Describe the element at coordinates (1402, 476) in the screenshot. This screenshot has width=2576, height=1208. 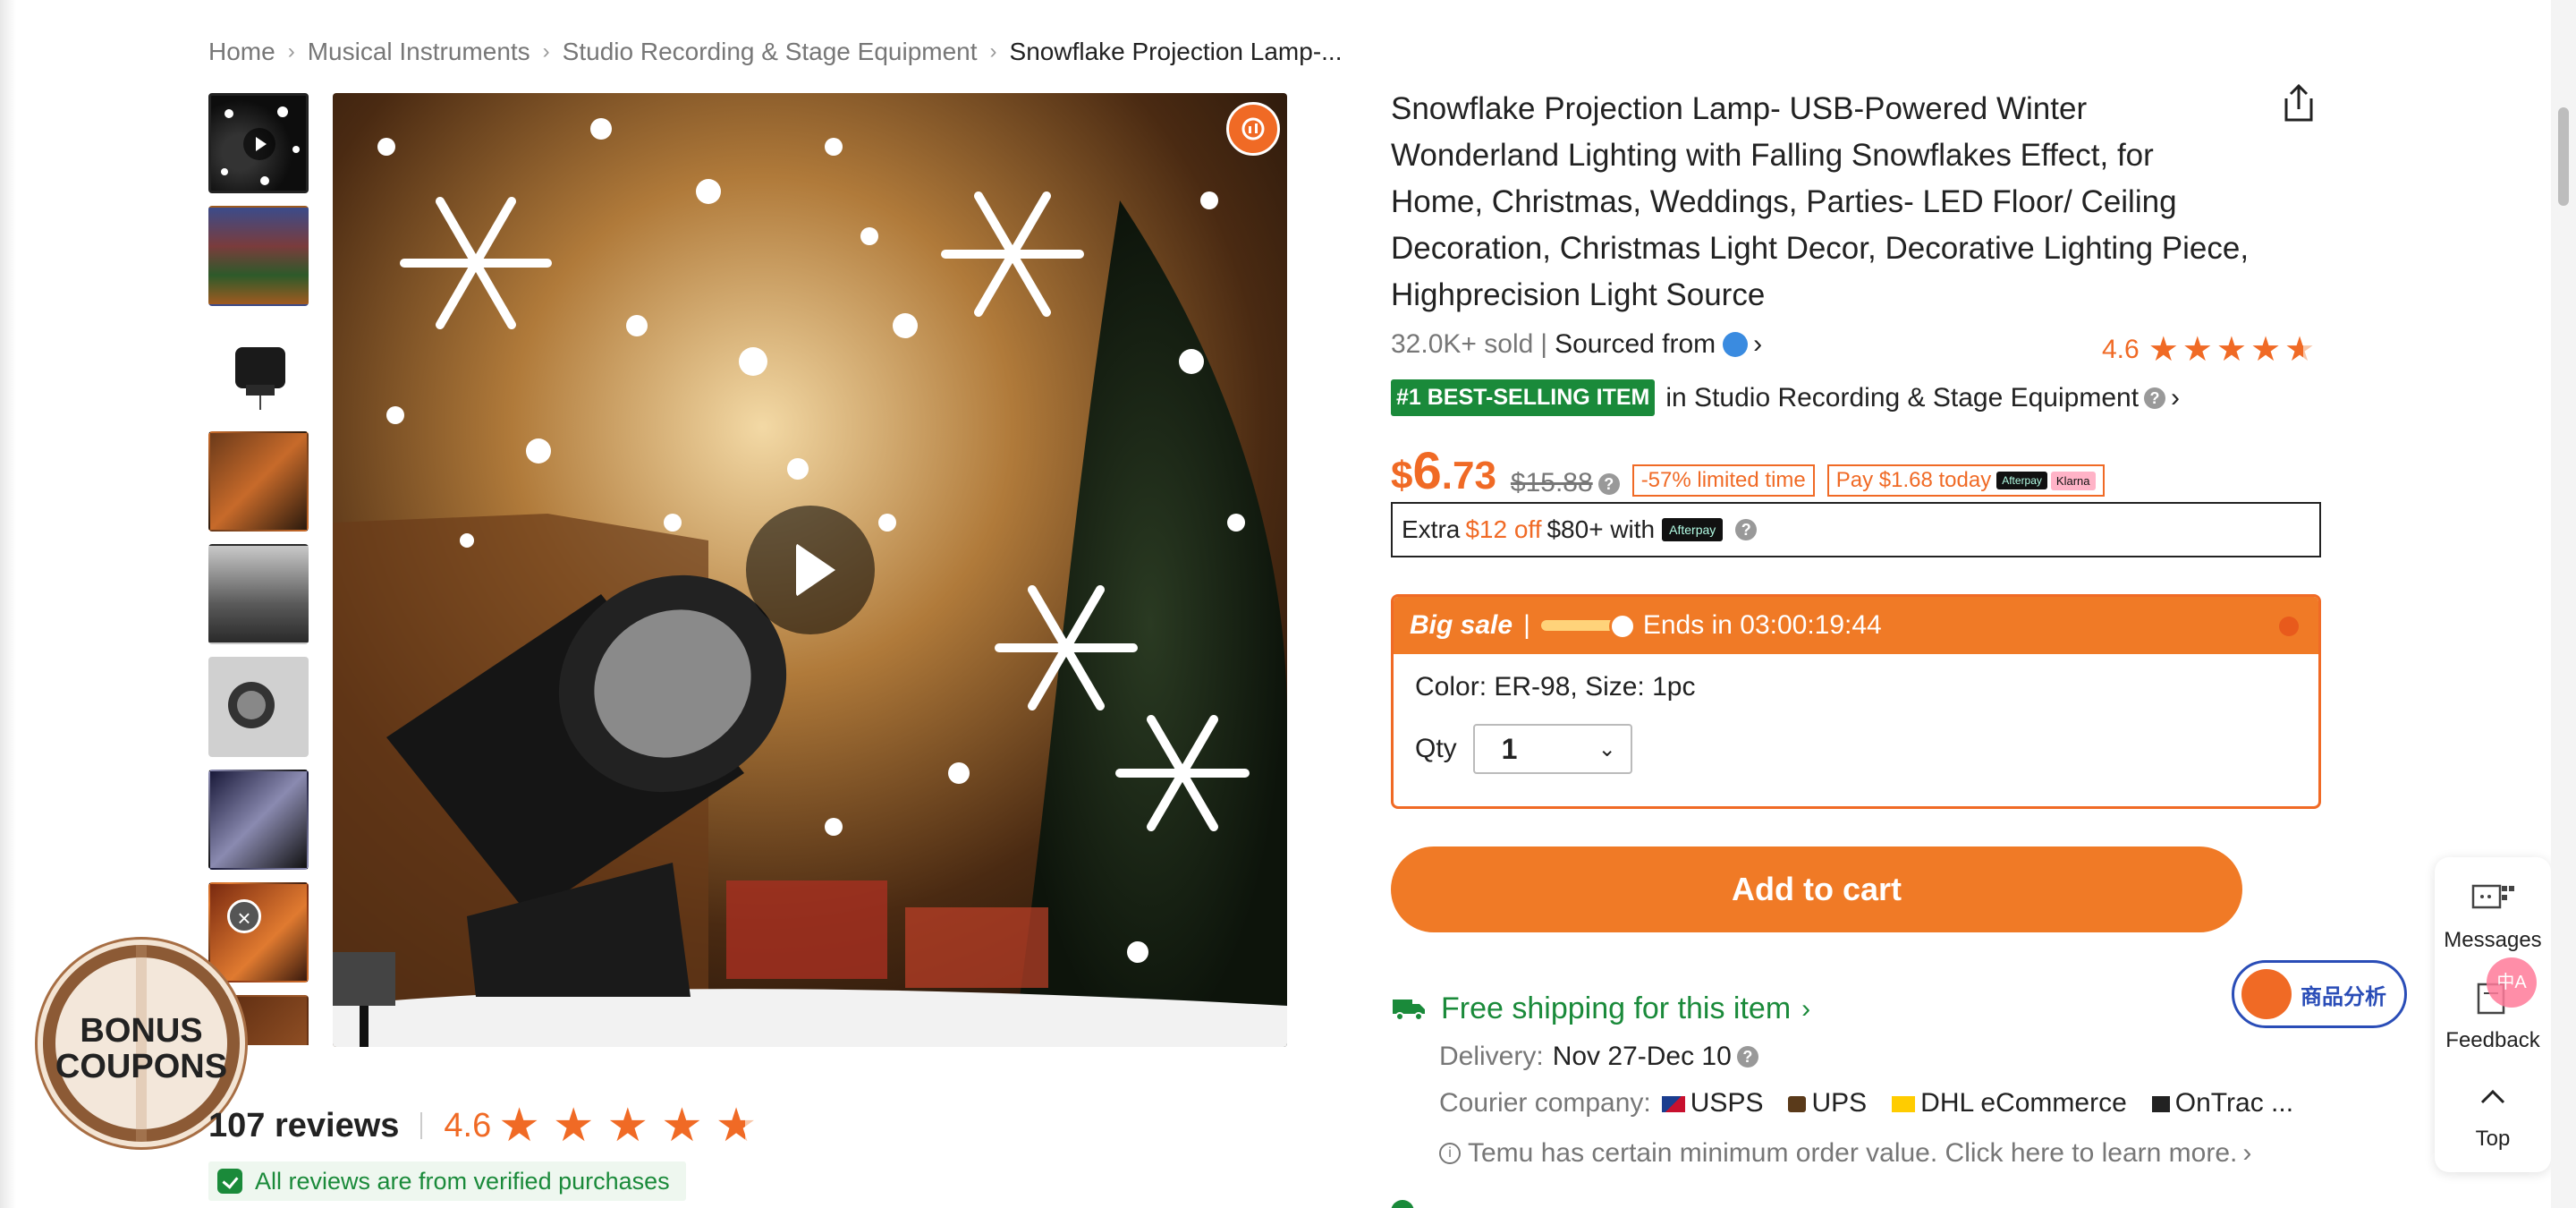
I see `price-currency: $` at that location.